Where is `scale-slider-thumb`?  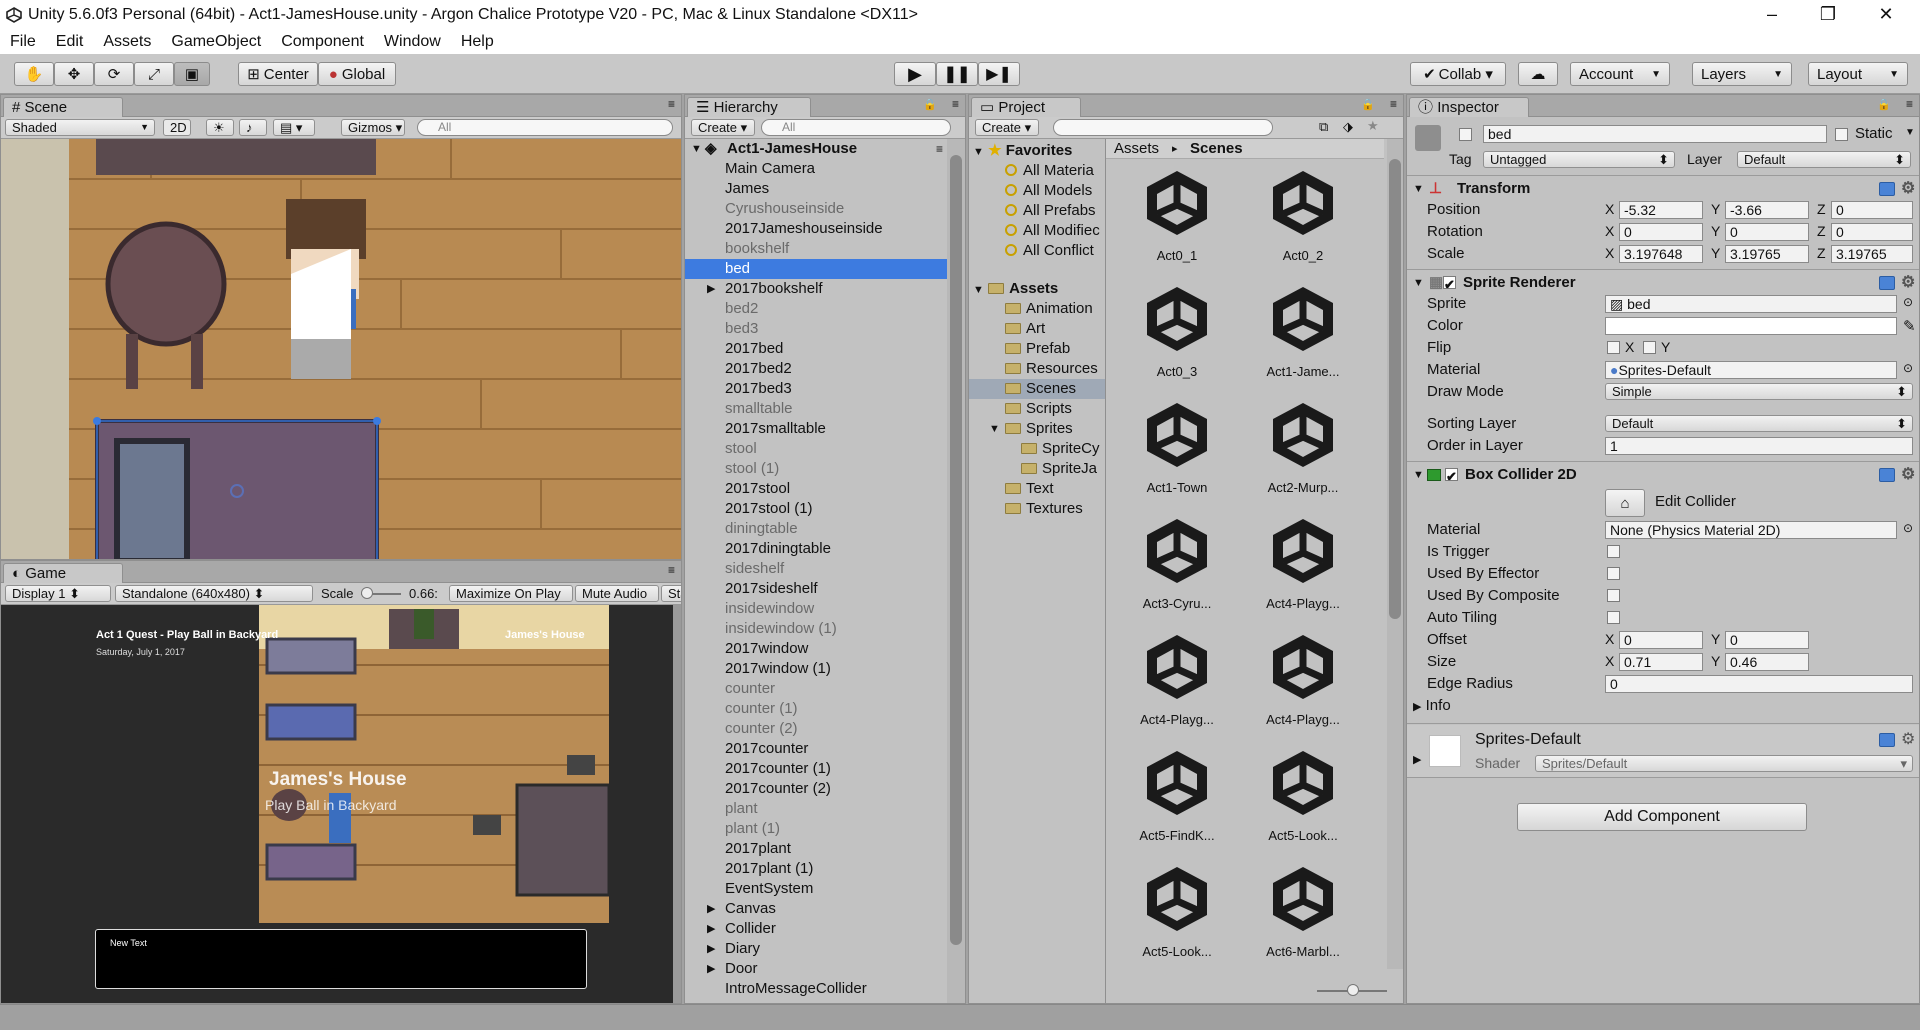 scale-slider-thumb is located at coordinates (367, 593).